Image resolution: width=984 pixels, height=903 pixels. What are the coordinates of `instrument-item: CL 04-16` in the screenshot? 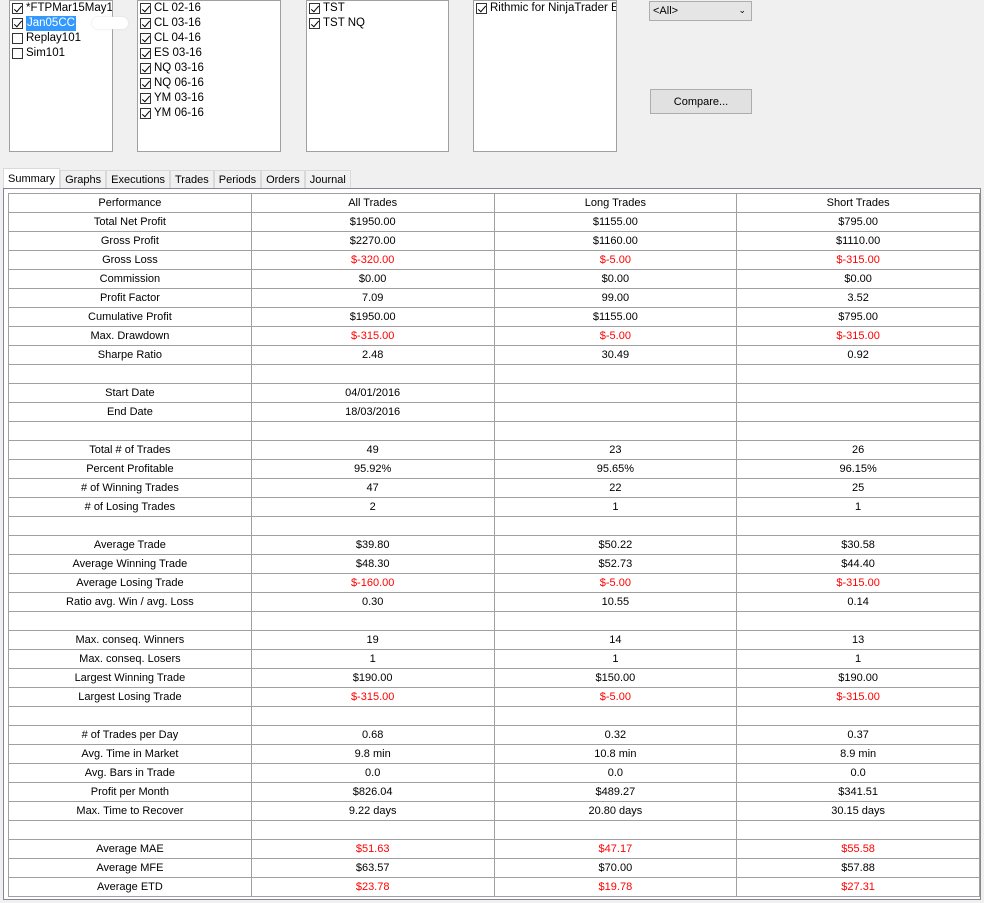 It's located at (209, 38).